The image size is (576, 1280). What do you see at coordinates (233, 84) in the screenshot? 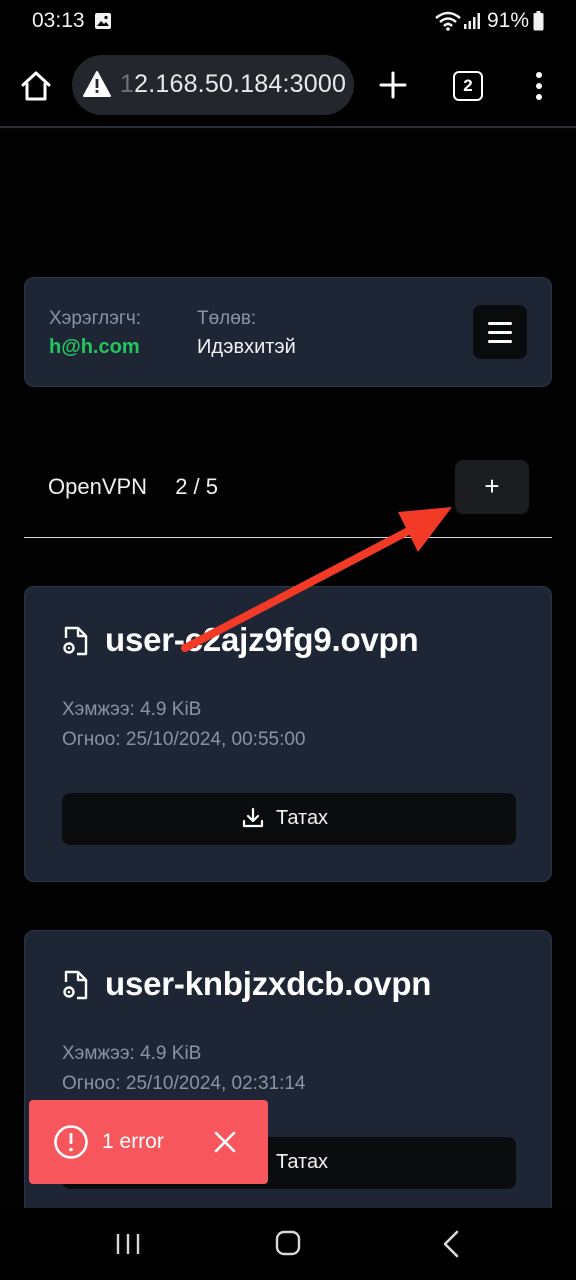
I see `url-text: 12.168.50.184:3000` at bounding box center [233, 84].